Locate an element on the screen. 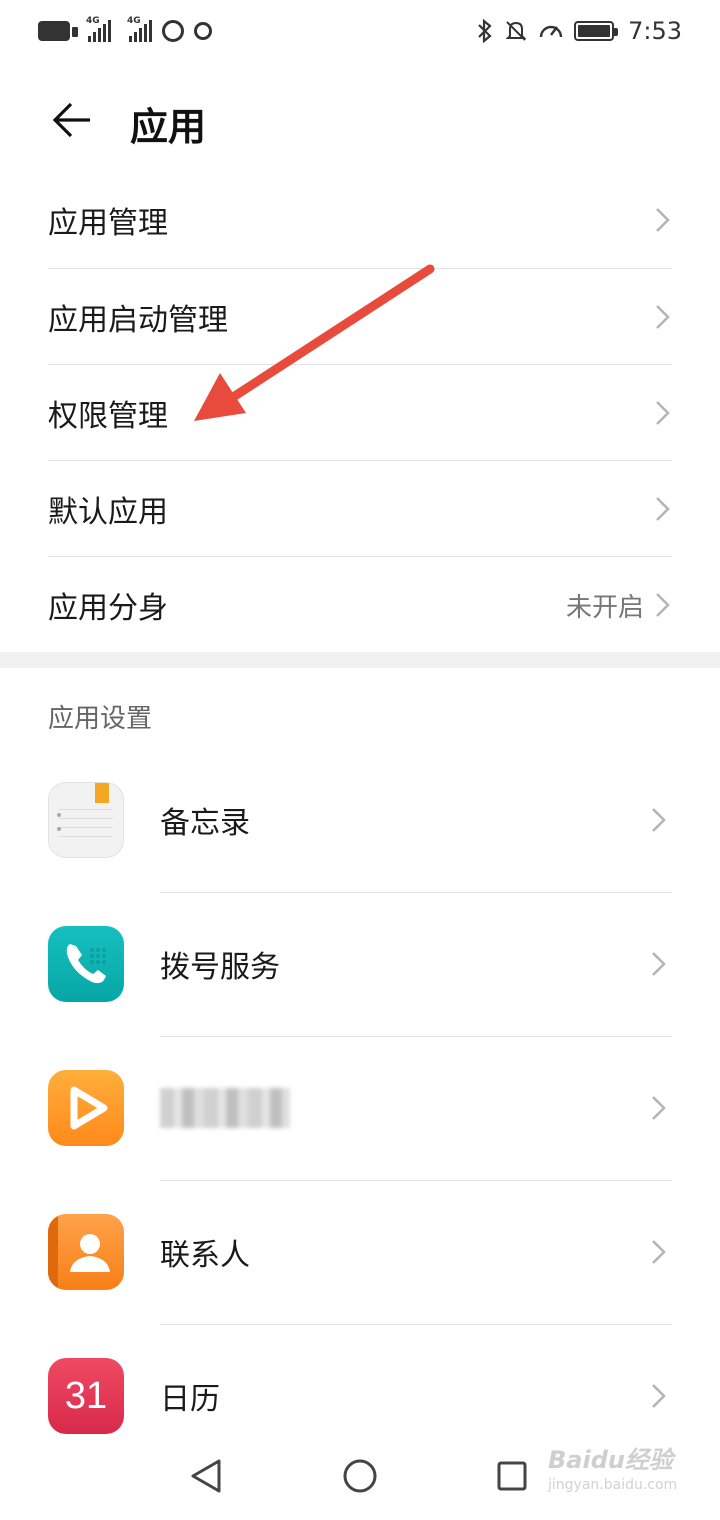  hd-icon is located at coordinates (58, 31).